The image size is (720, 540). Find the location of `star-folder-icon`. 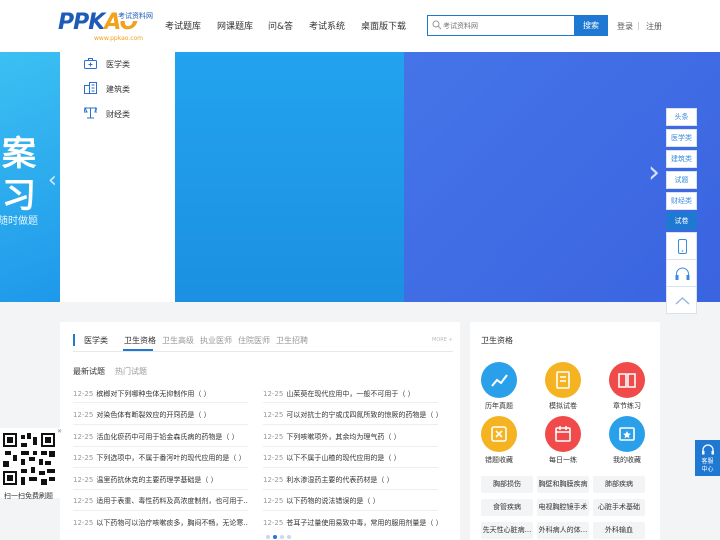

star-folder-icon is located at coordinates (627, 434).